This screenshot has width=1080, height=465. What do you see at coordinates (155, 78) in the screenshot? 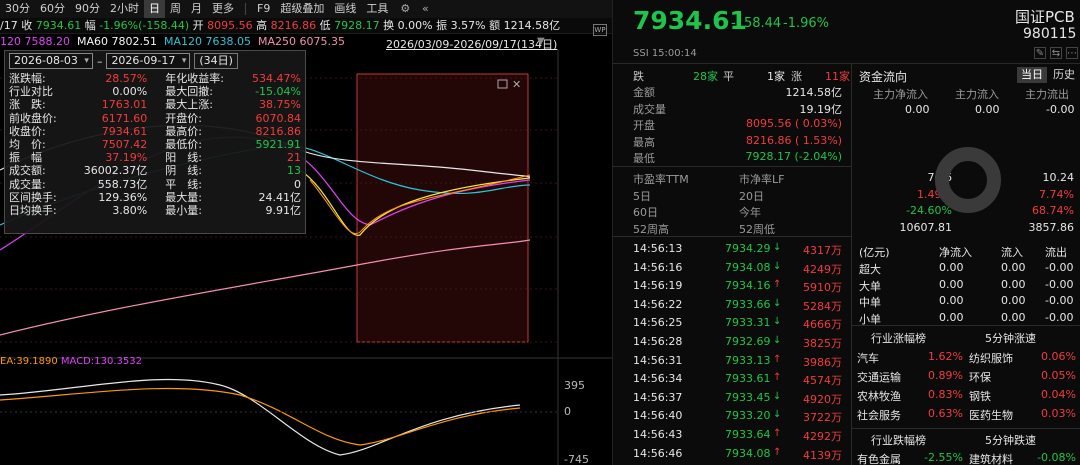
I see `stats-row: 涨跌幅: 28.57% 年化收益率: 534.47%` at bounding box center [155, 78].